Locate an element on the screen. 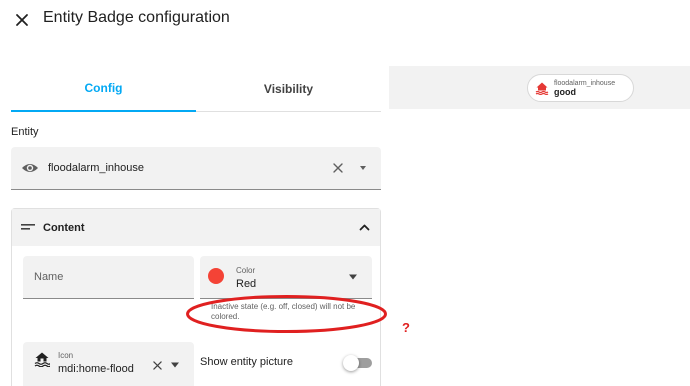  chevron-up-icon is located at coordinates (364, 227).